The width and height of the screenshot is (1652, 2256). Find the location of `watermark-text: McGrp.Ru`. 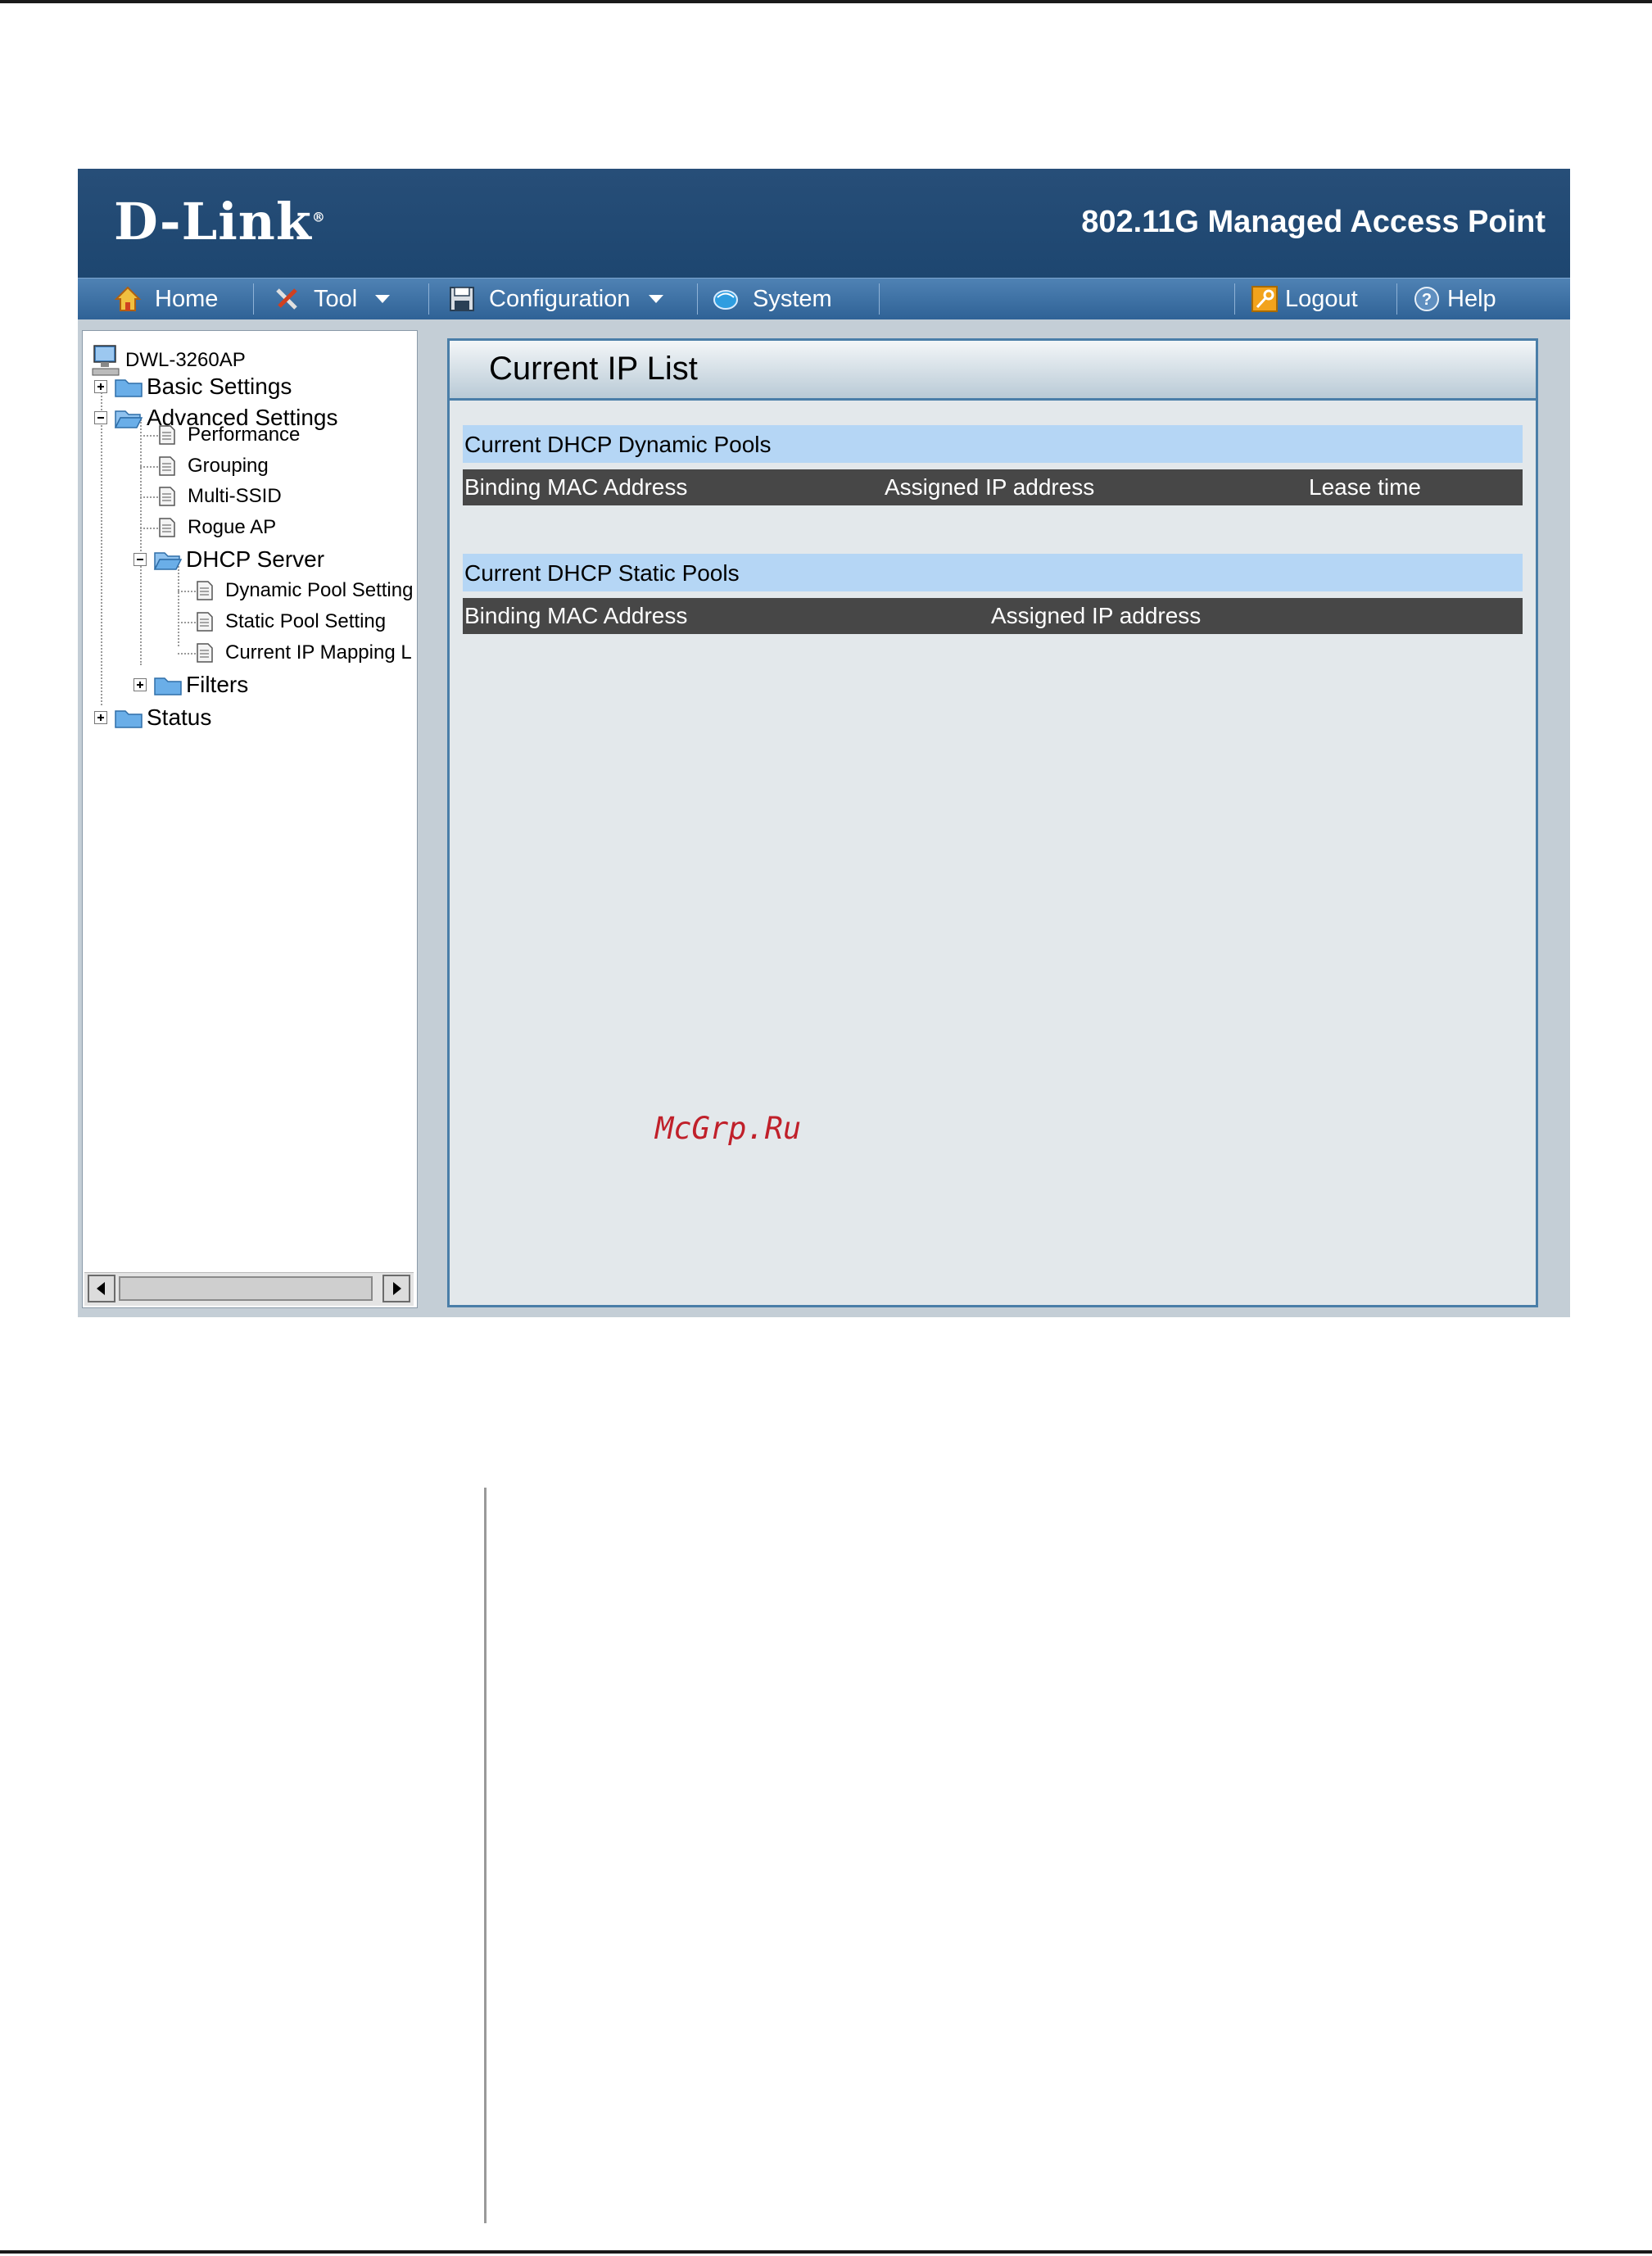

watermark-text: McGrp.Ru is located at coordinates (728, 1128).